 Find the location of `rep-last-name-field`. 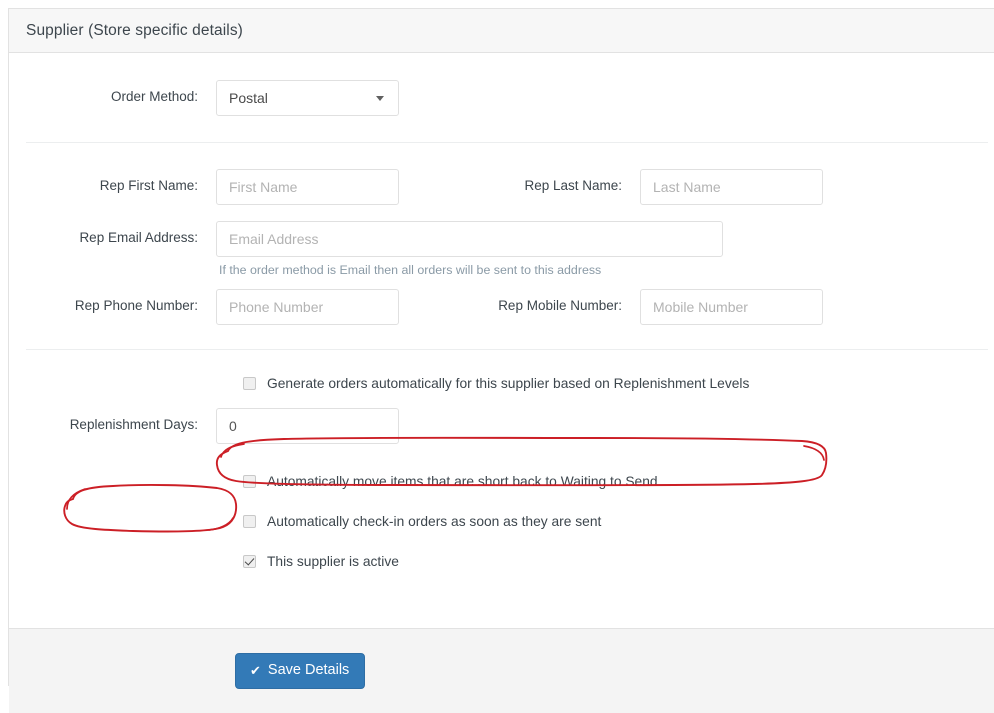

rep-last-name-field is located at coordinates (731, 187).